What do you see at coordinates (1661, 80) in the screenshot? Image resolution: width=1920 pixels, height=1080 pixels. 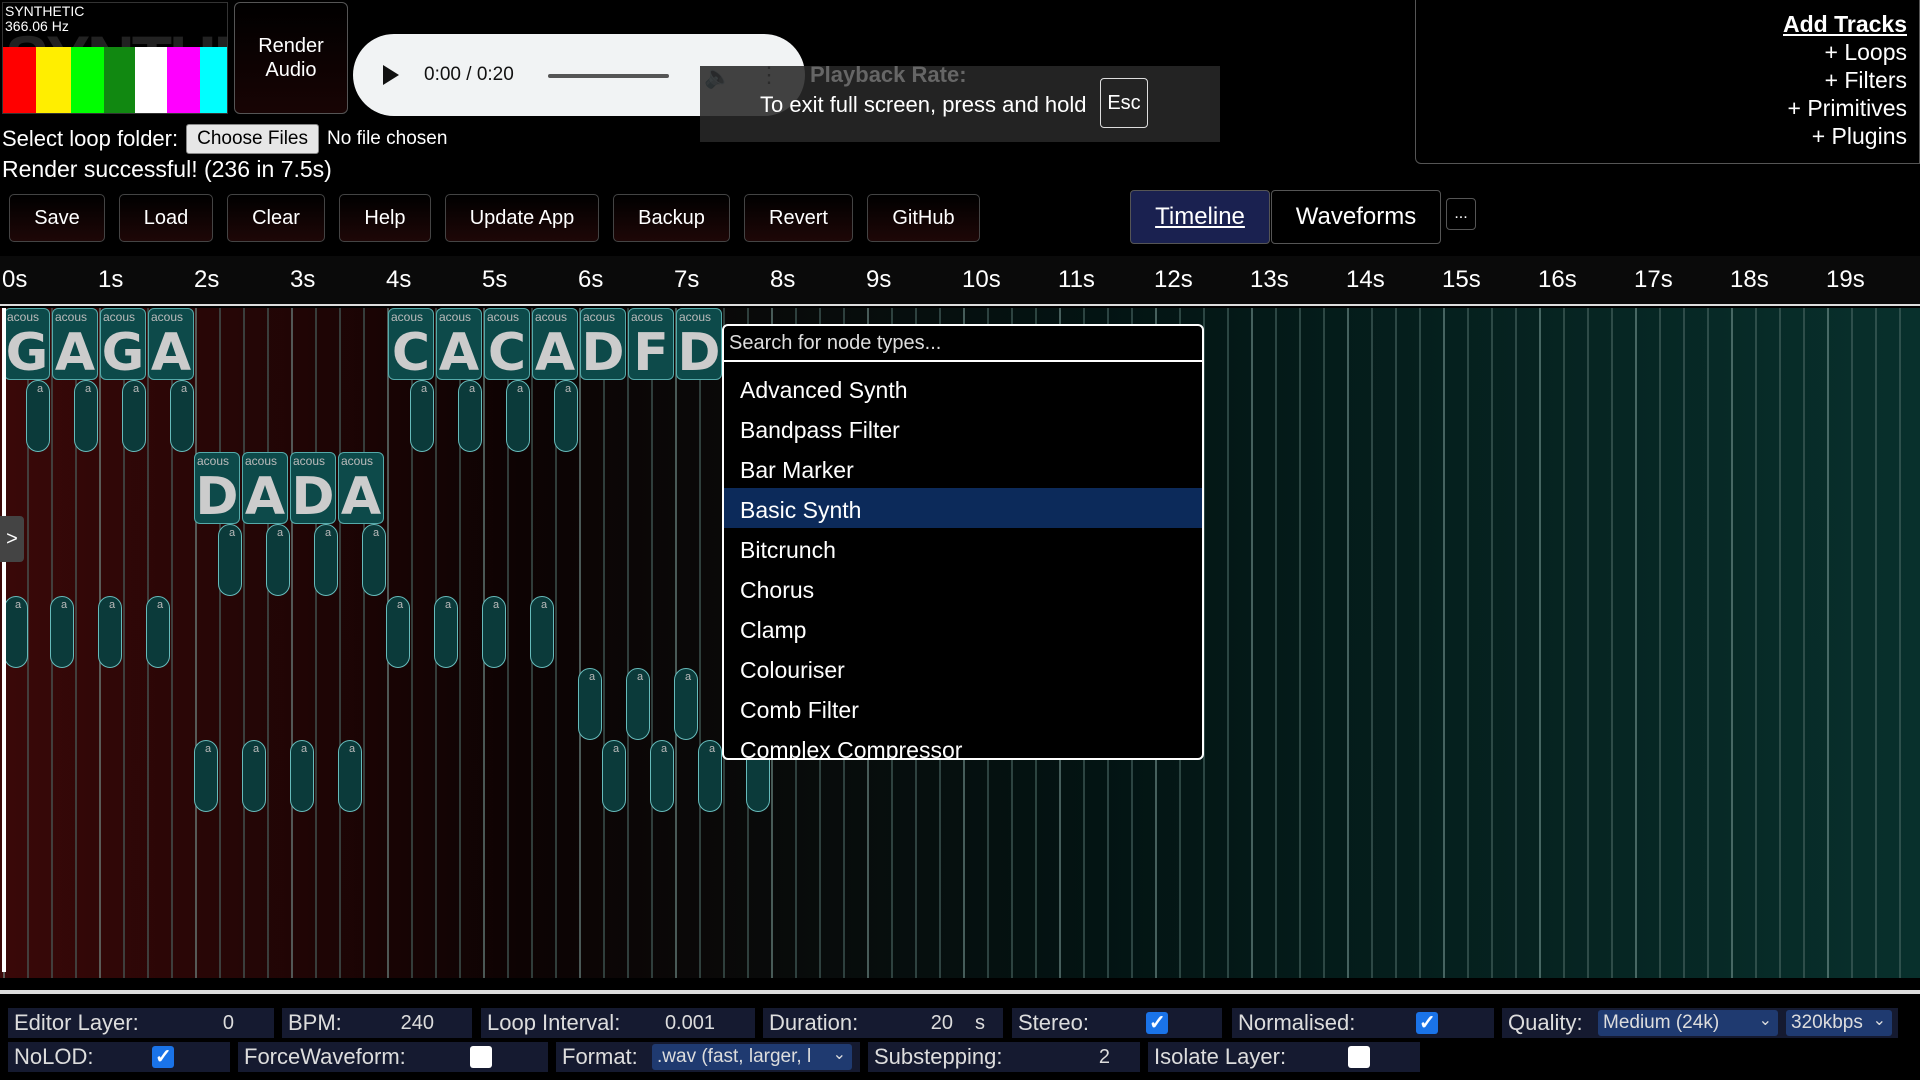 I see `add-filters-link: + Filters` at bounding box center [1661, 80].